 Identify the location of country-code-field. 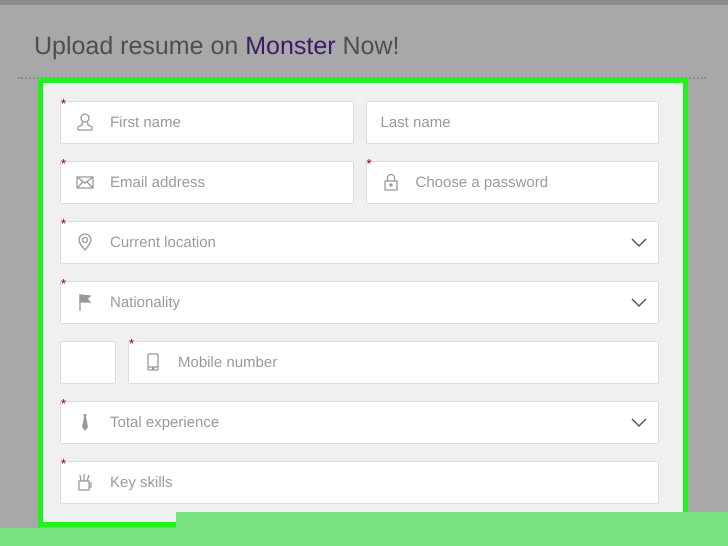
(88, 362).